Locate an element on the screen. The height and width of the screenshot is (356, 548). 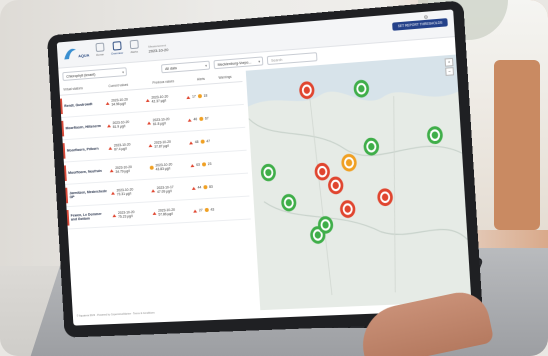
alert-count: 27 is located at coordinates (200, 210).